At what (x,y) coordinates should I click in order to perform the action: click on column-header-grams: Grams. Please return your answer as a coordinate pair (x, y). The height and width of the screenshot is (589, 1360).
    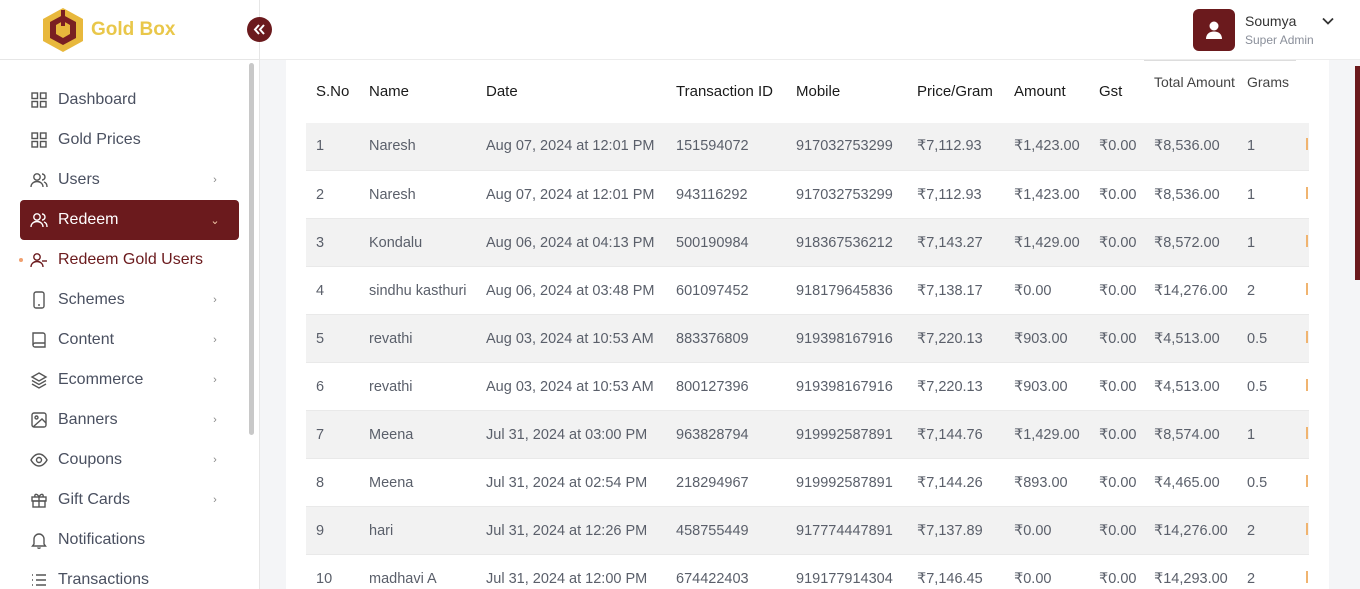
    Looking at the image, I should click on (1266, 91).